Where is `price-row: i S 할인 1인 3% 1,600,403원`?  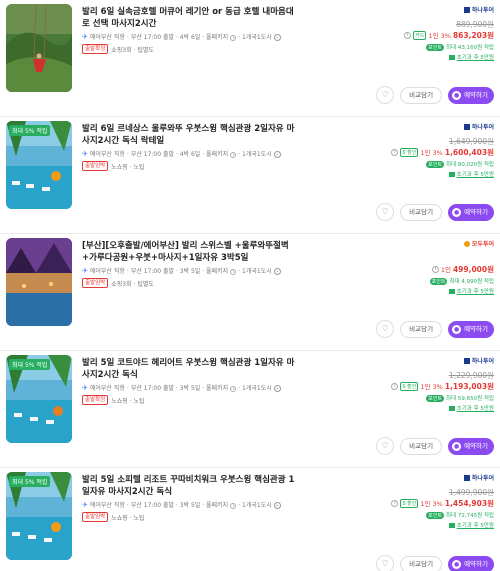
price-row: i S 할인 1인 3% 1,600,403원 is located at coordinates (394, 152).